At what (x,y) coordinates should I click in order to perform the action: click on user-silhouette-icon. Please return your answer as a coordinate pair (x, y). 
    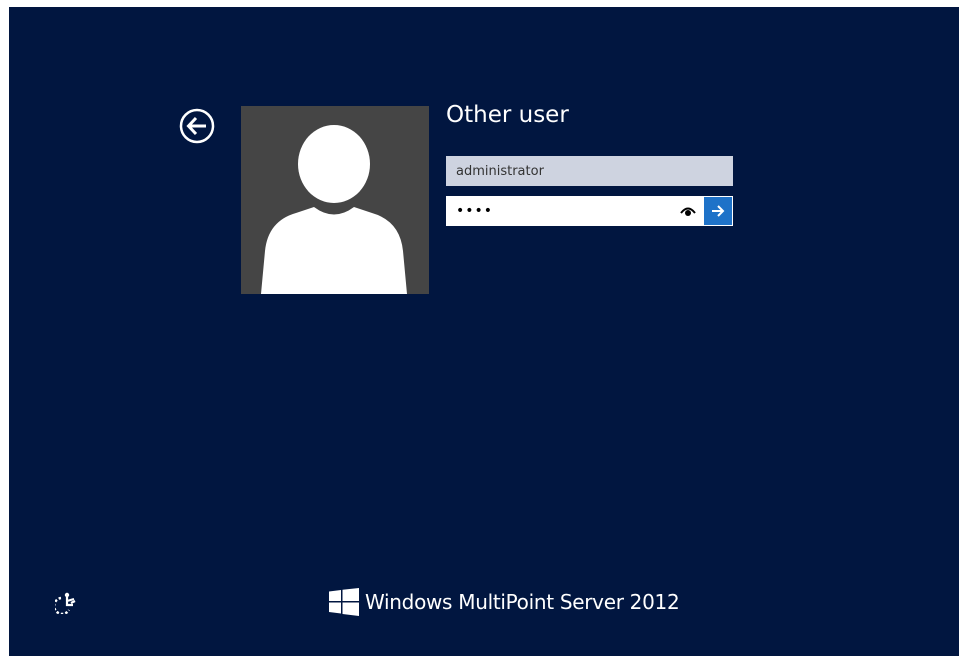
    Looking at the image, I should click on (334, 209).